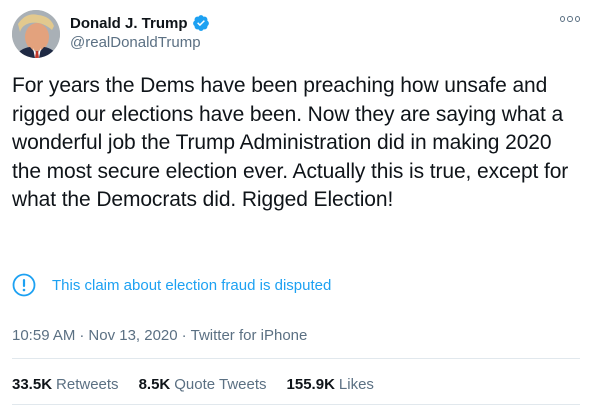  Describe the element at coordinates (570, 19) in the screenshot. I see `more-options-icon` at that location.